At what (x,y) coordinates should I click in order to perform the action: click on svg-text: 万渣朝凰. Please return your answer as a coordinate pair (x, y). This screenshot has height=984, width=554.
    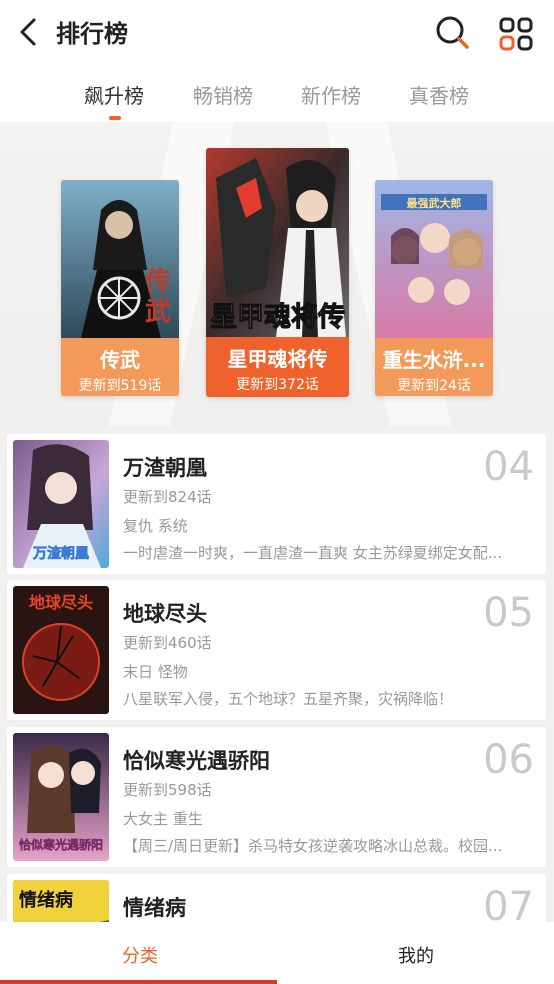
    Looking at the image, I should click on (60, 553).